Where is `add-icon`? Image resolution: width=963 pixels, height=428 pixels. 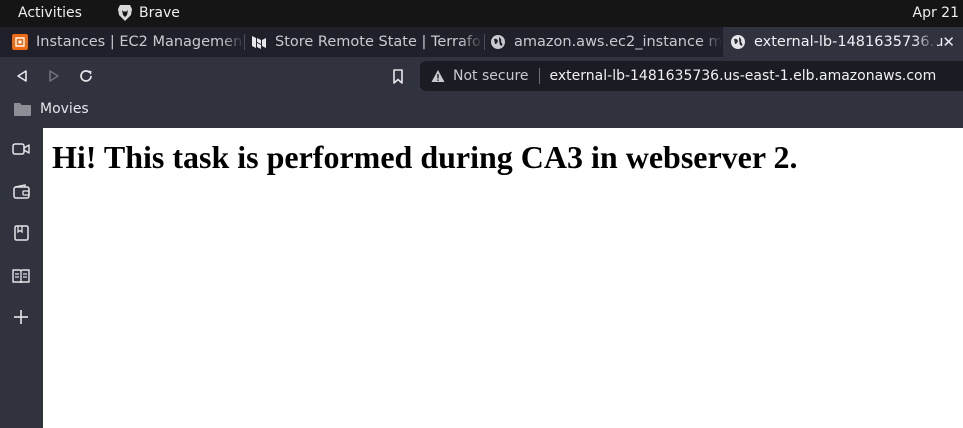 add-icon is located at coordinates (21, 317).